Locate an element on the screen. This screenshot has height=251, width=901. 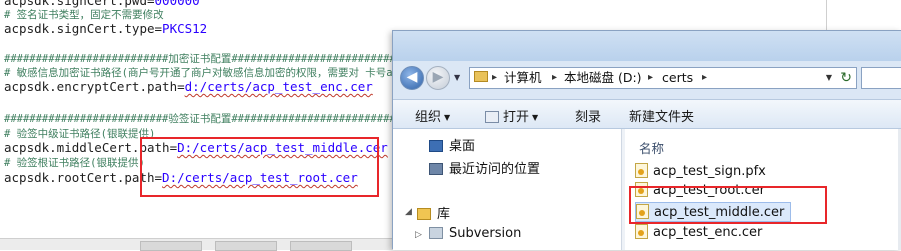
nav-item-libraries: 库 is located at coordinates (433, 212).